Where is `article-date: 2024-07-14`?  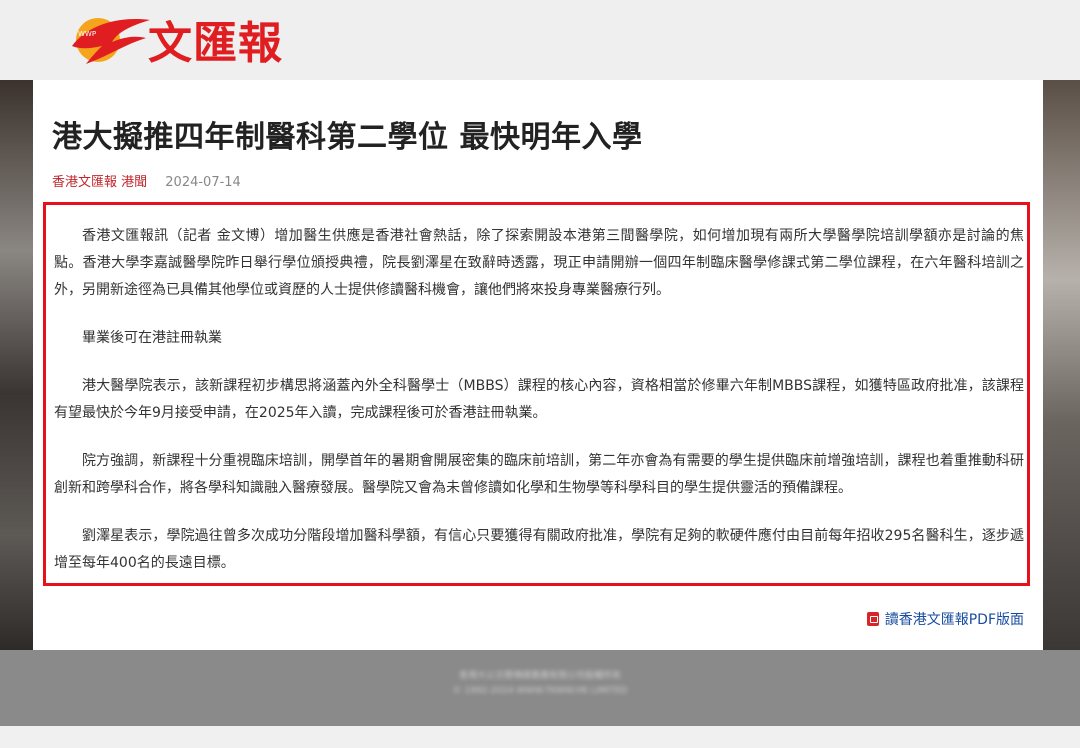 article-date: 2024-07-14 is located at coordinates (203, 182).